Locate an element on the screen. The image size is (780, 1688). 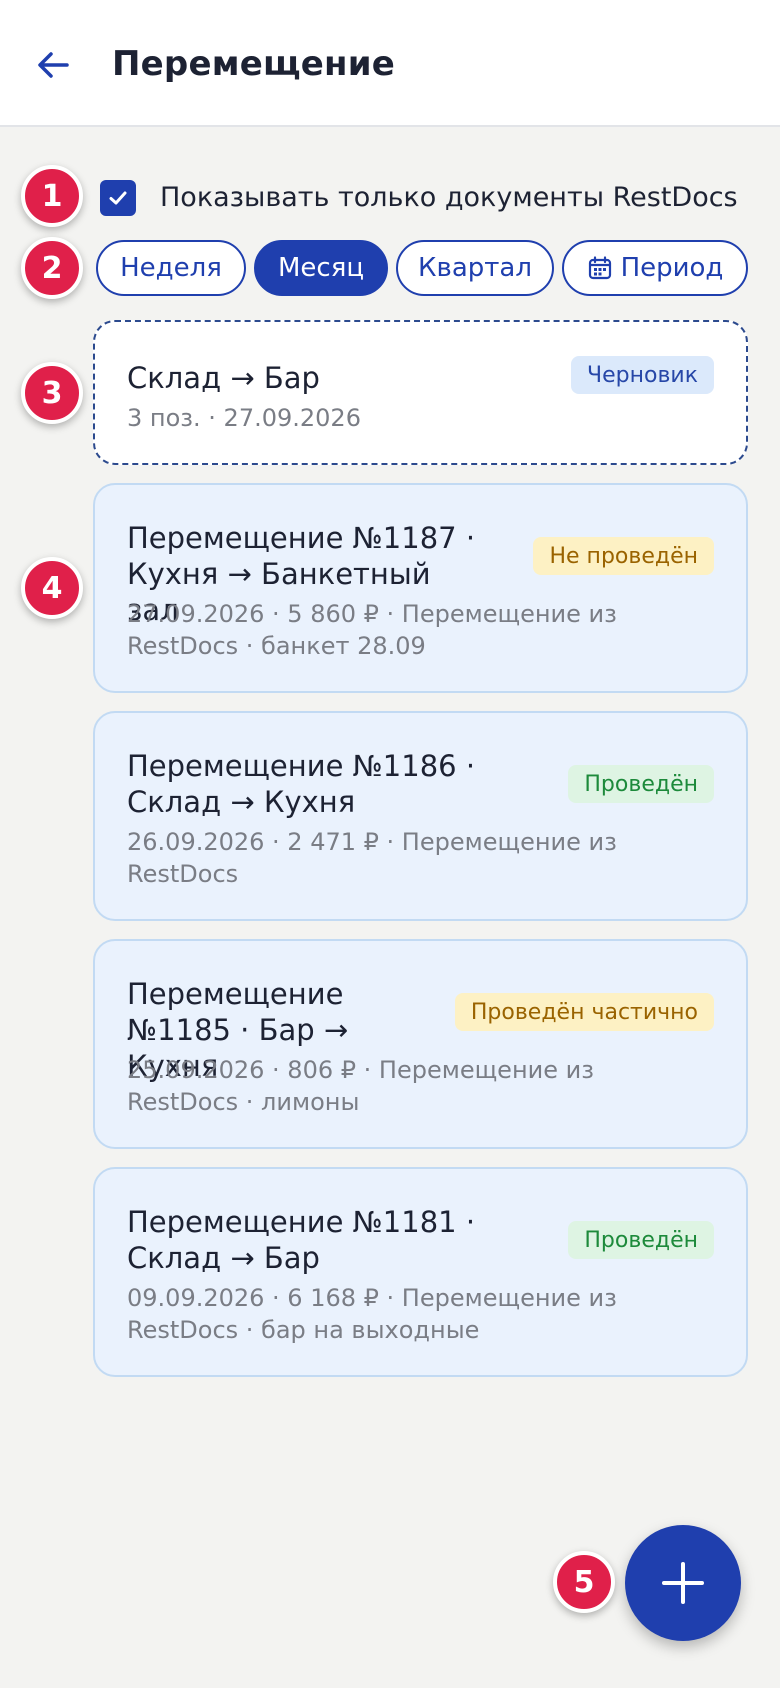
chip-quarter: Квартал is located at coordinates (475, 268).